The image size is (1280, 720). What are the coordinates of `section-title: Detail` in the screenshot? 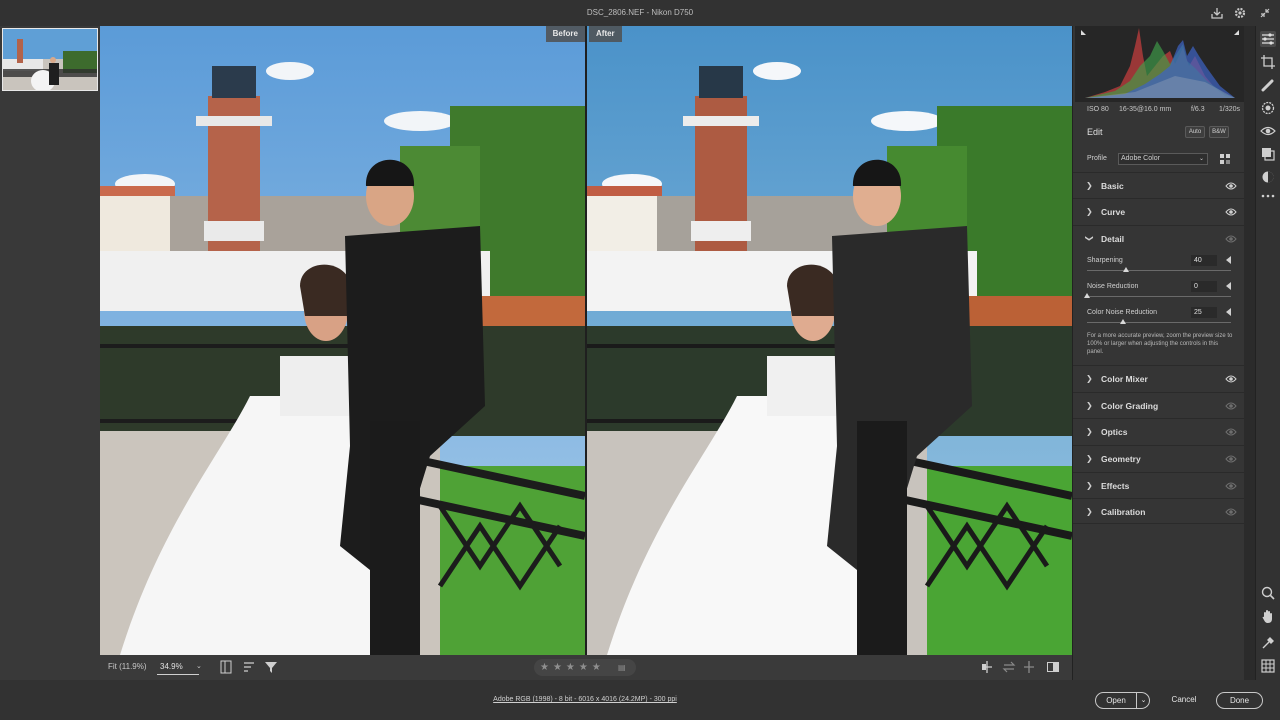 It's located at (1113, 239).